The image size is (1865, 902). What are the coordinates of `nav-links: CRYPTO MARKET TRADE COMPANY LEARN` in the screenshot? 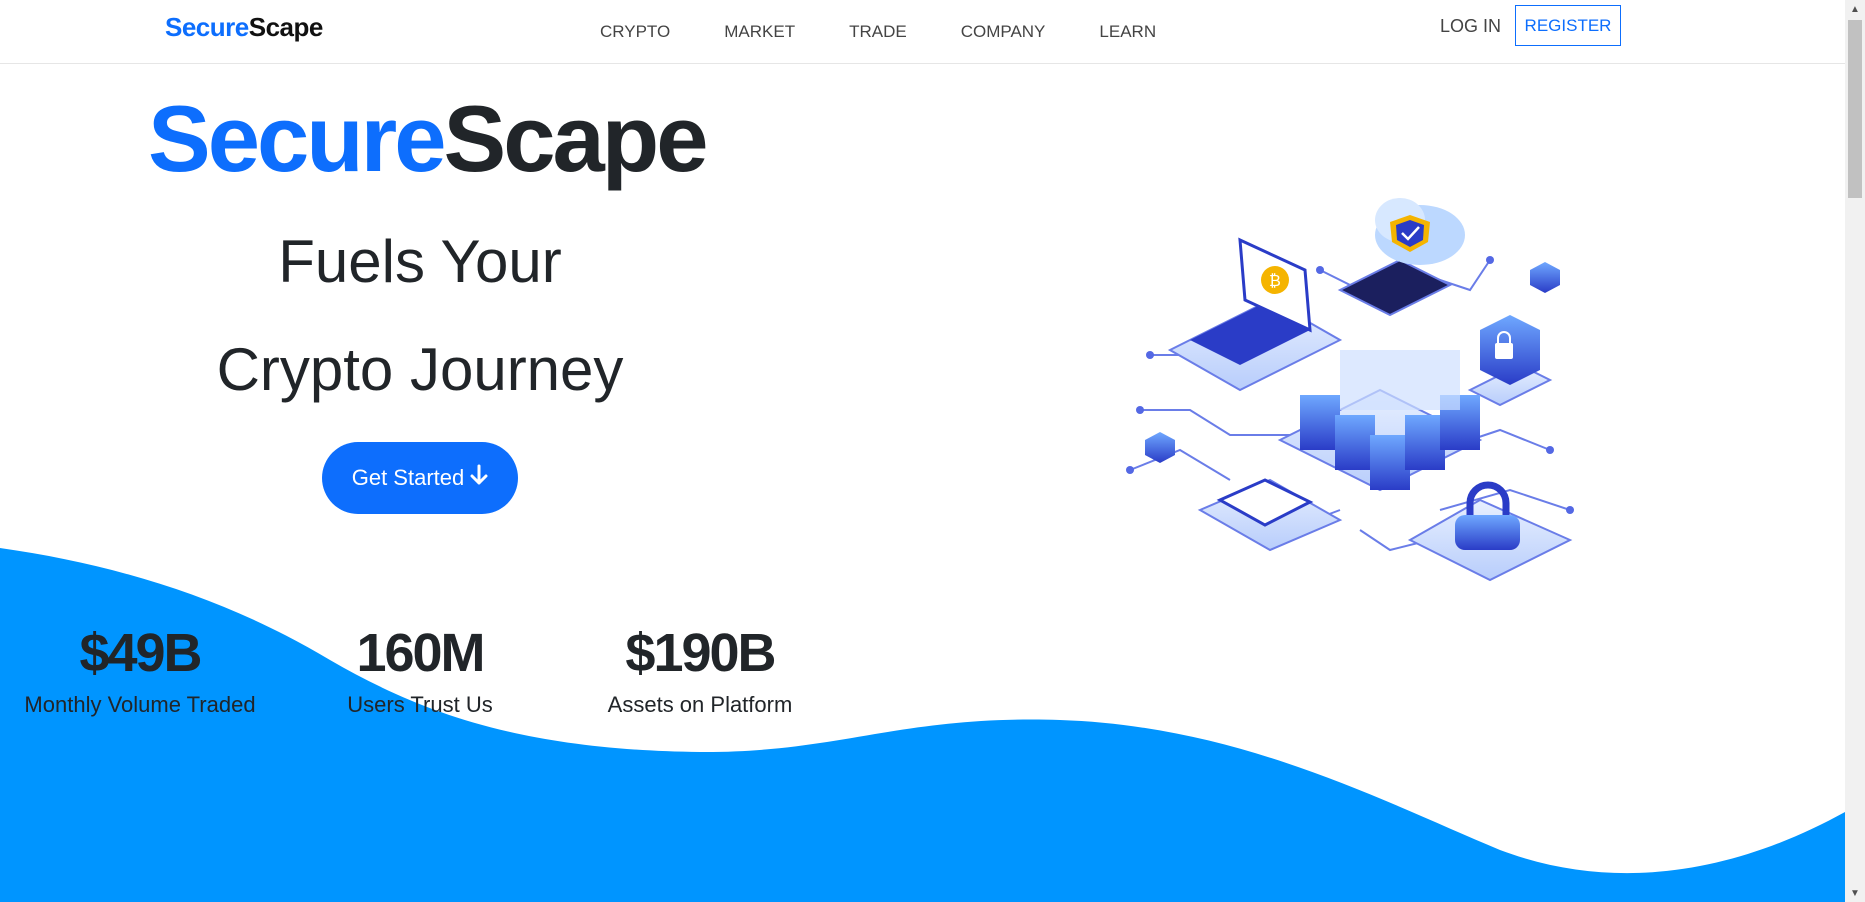 It's located at (905, 31).